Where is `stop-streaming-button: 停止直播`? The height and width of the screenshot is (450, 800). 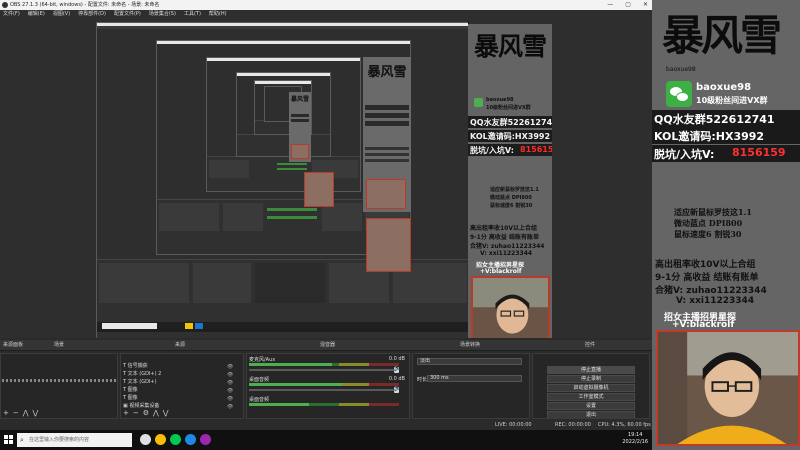 stop-streaming-button: 停止直播 is located at coordinates (591, 370).